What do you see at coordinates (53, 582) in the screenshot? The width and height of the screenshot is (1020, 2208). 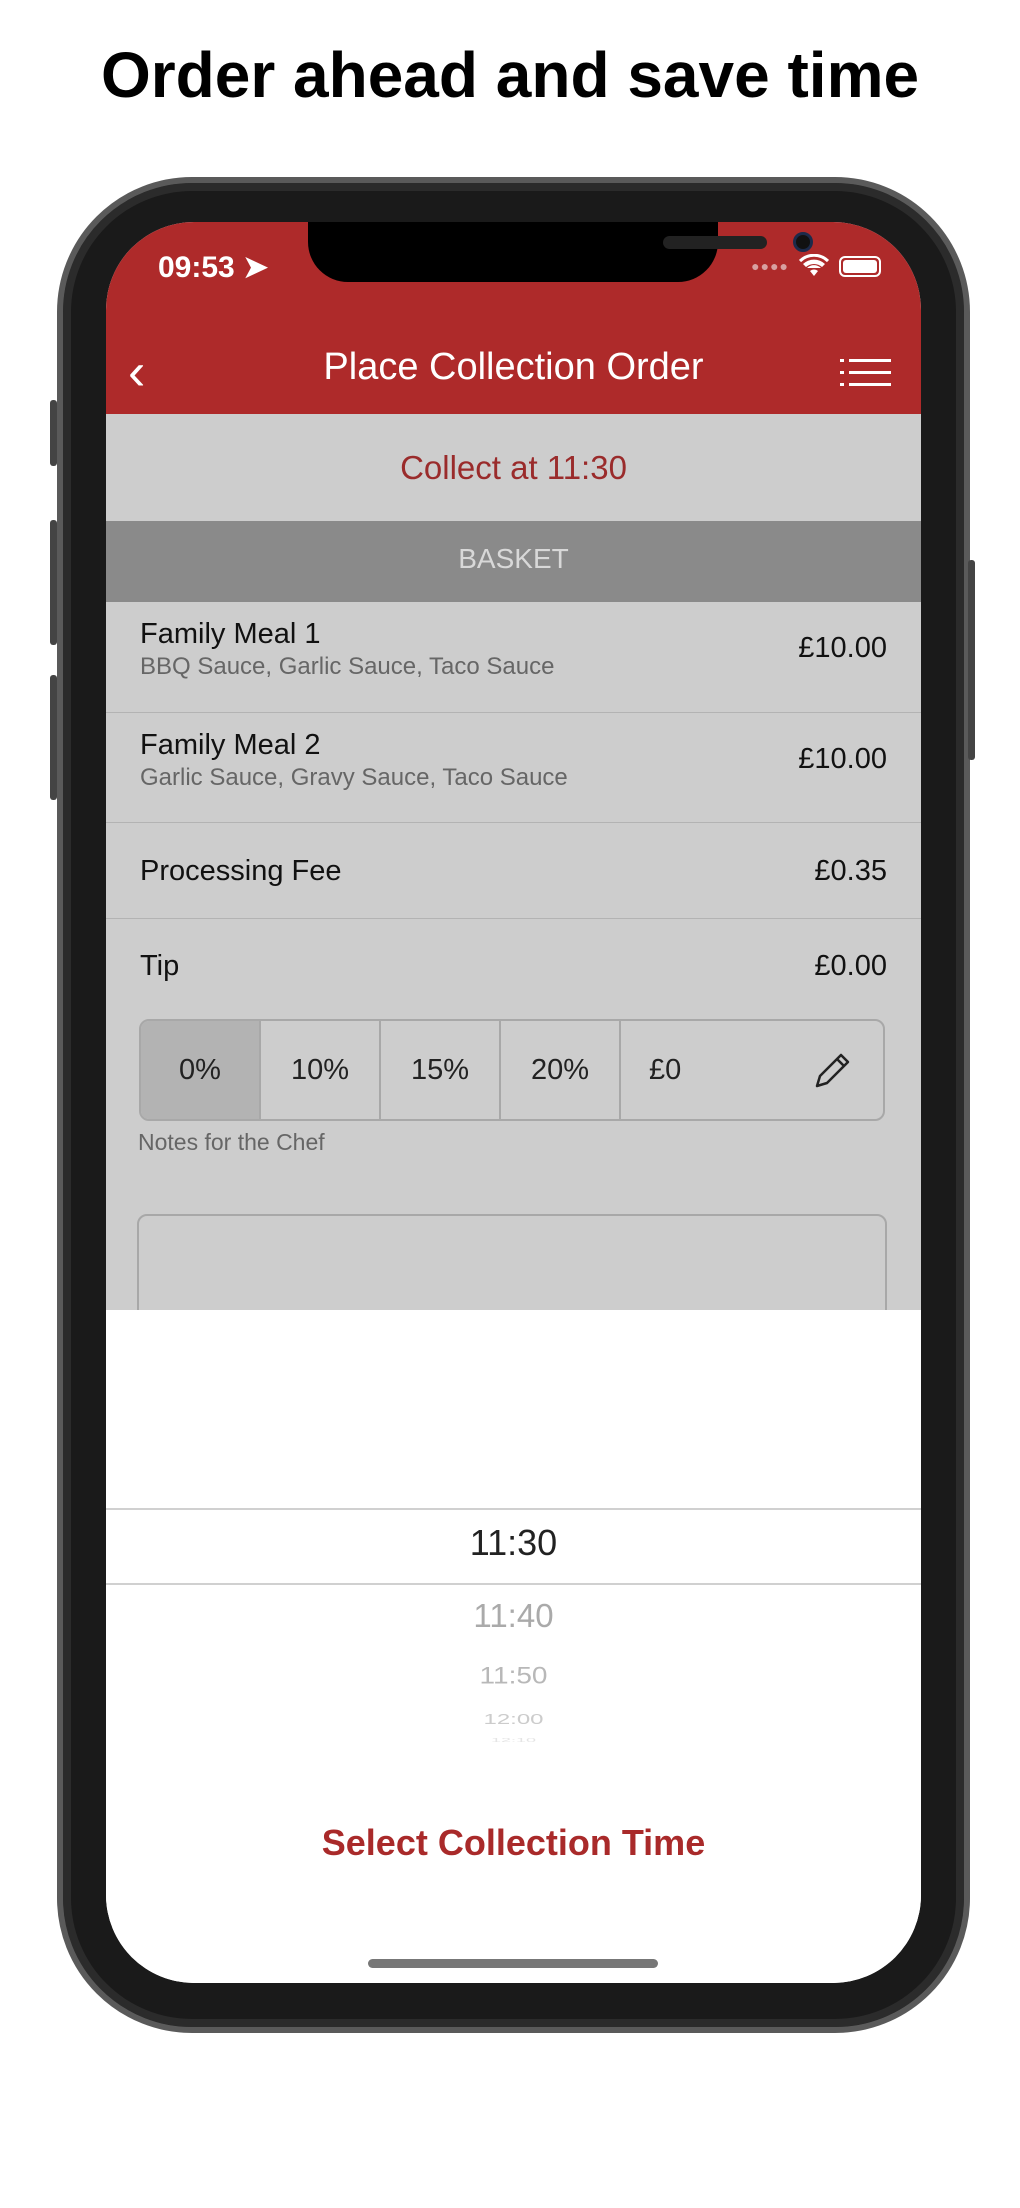 I see `volume-up-button` at bounding box center [53, 582].